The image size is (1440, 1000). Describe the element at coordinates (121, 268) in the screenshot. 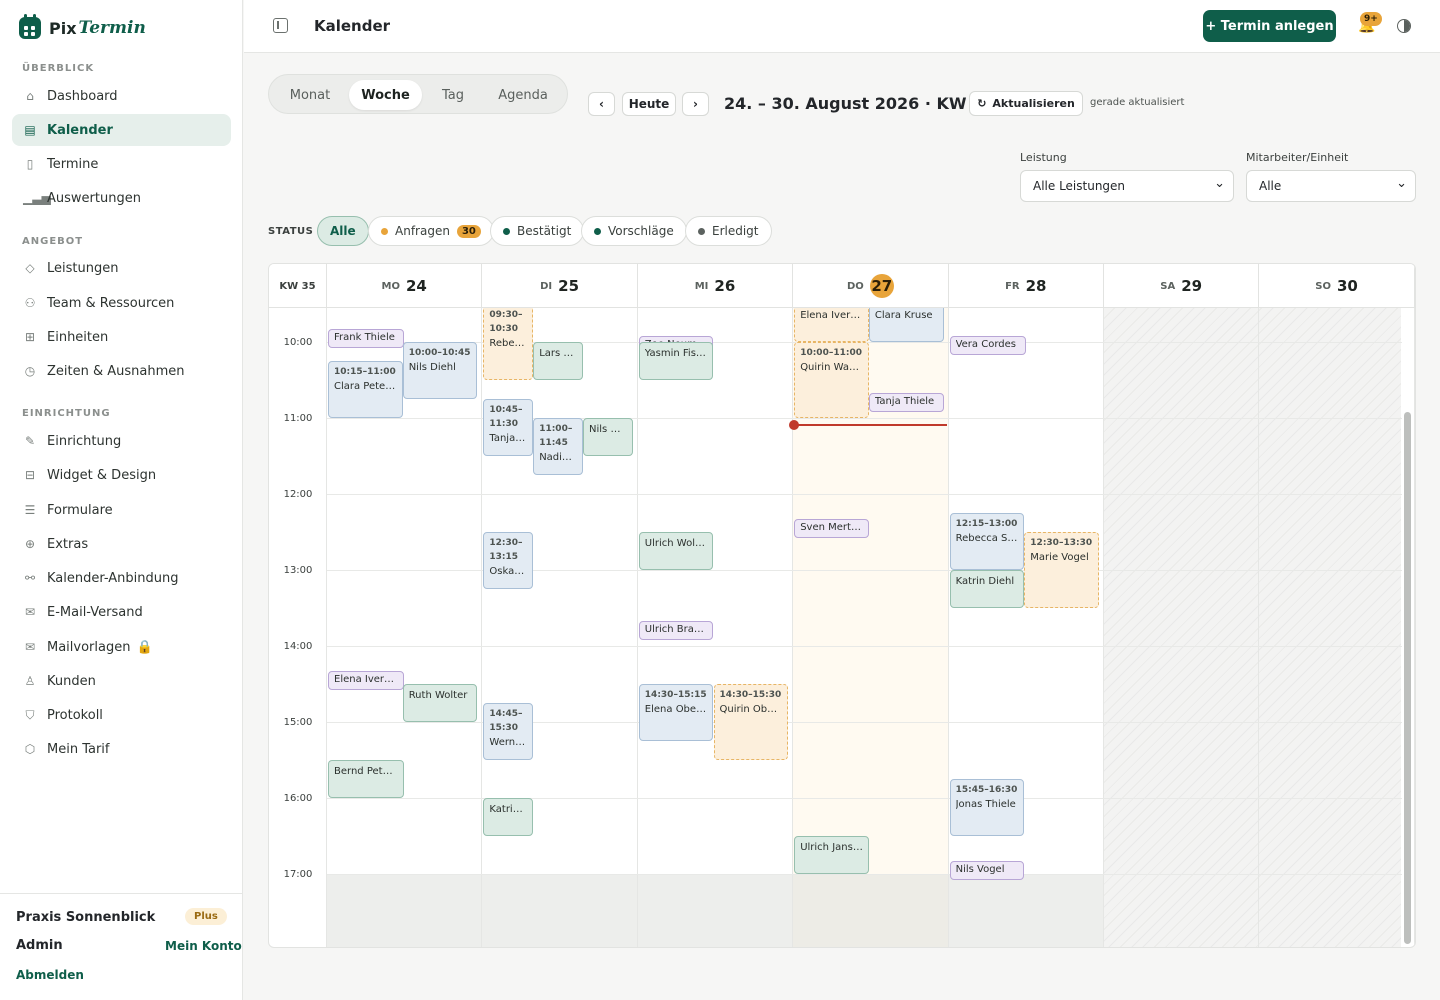

I see `sidebar-item-services: ◇ Leistungen` at that location.